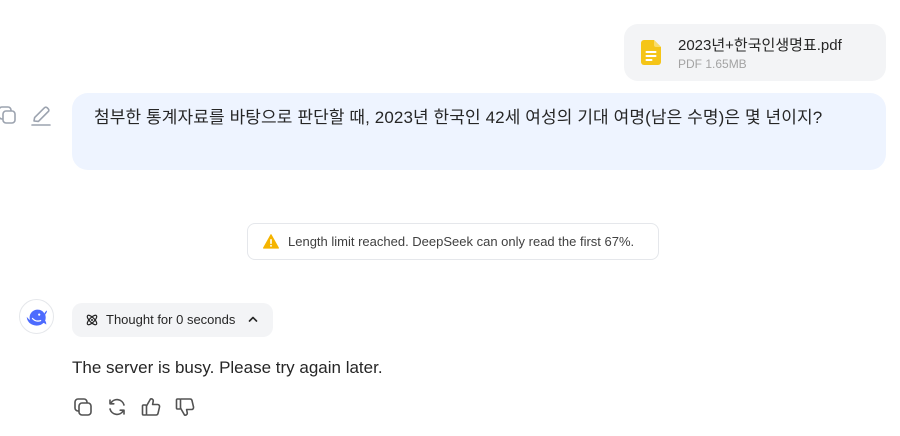 The width and height of the screenshot is (900, 436). What do you see at coordinates (712, 64) in the screenshot?
I see `attachment-file-meta: PDF 1.65MB` at bounding box center [712, 64].